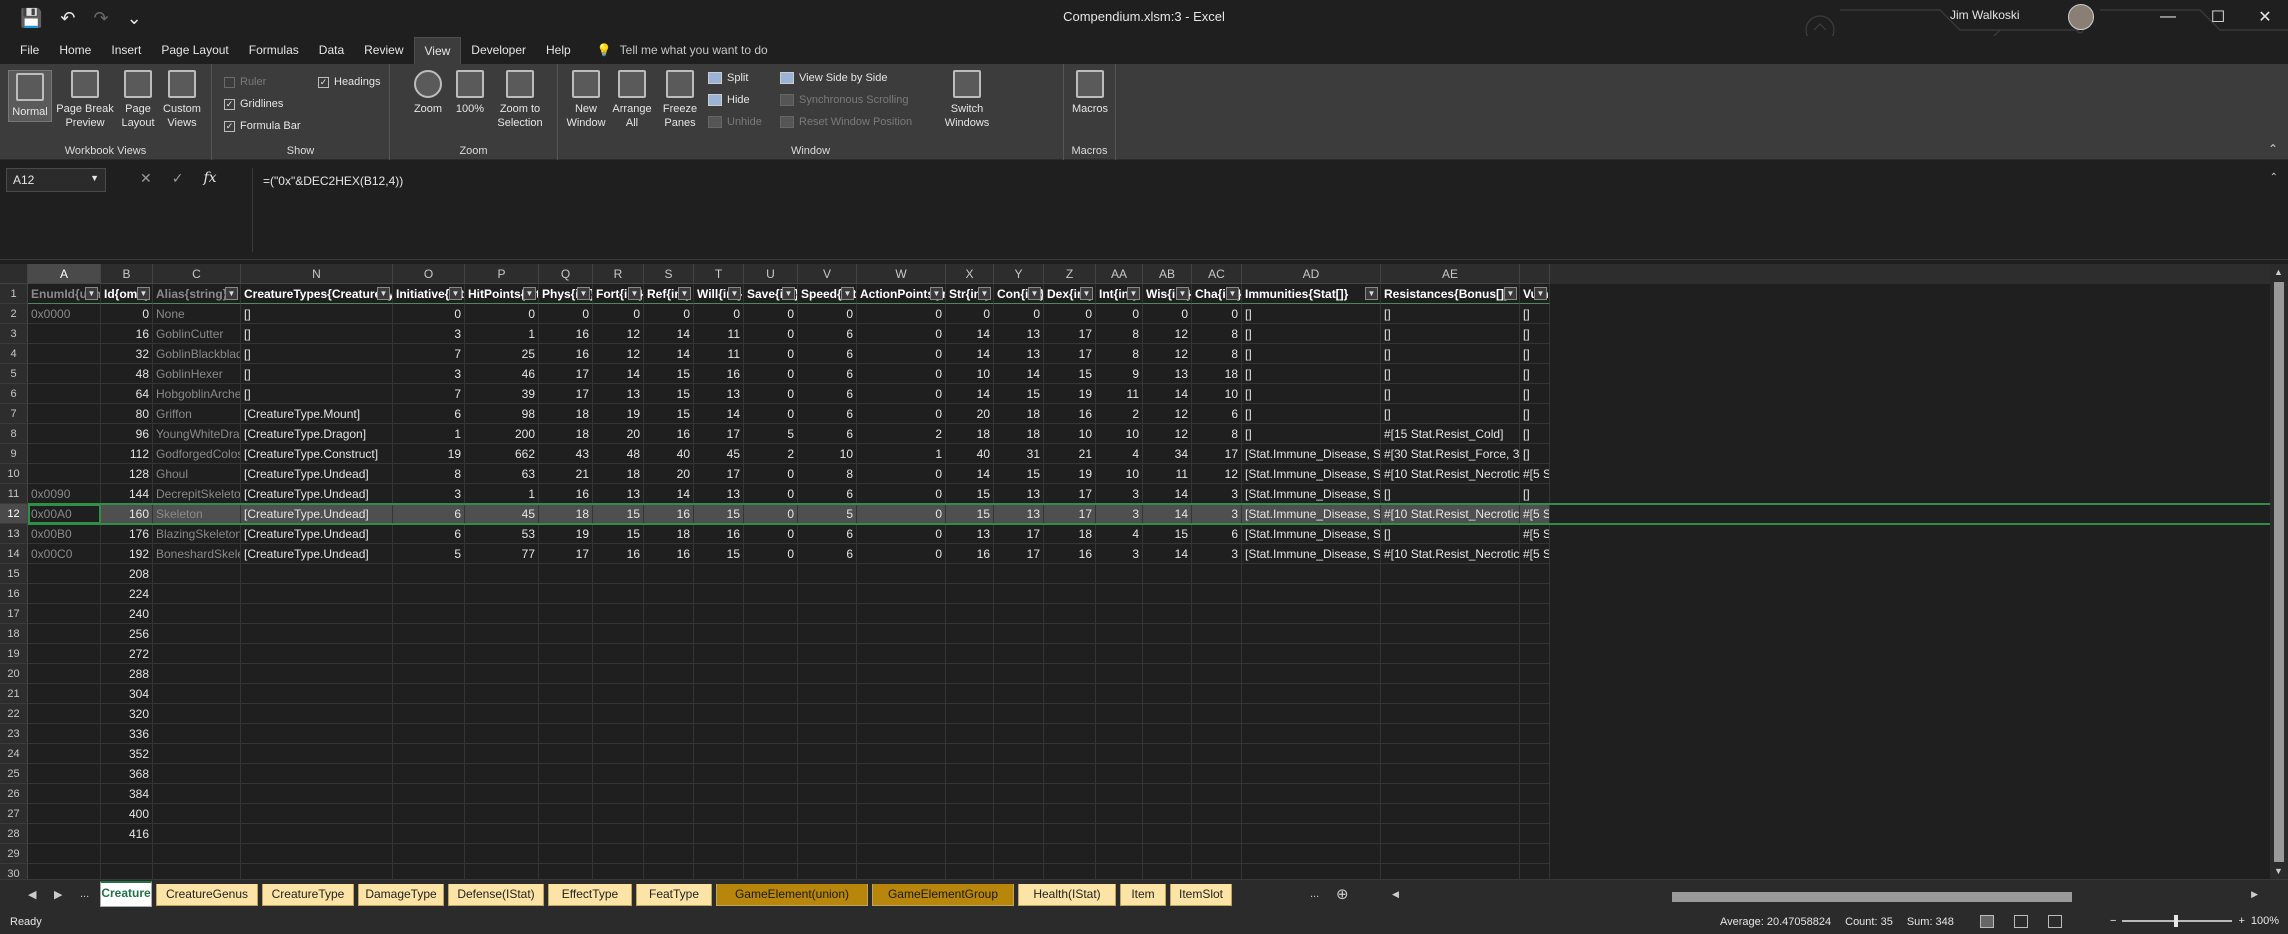 Image resolution: width=2288 pixels, height=934 pixels. I want to click on table-cell: 19, so click(1070, 394).